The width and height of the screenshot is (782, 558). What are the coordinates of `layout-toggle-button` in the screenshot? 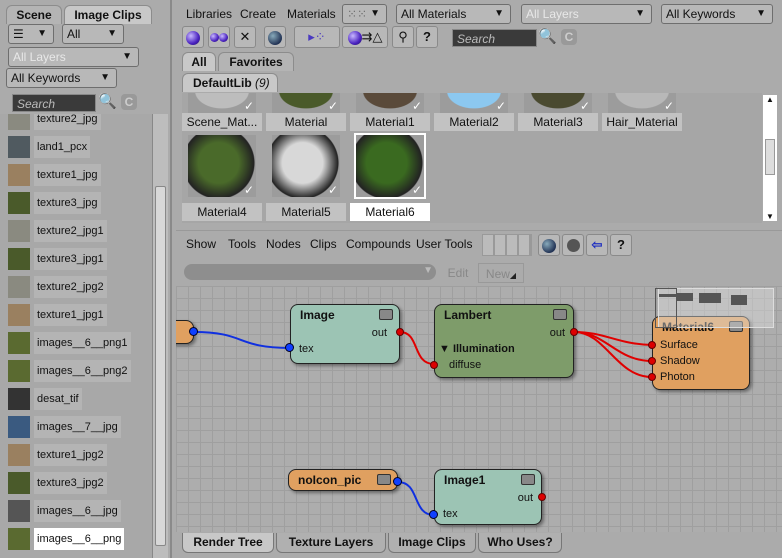 It's located at (507, 245).